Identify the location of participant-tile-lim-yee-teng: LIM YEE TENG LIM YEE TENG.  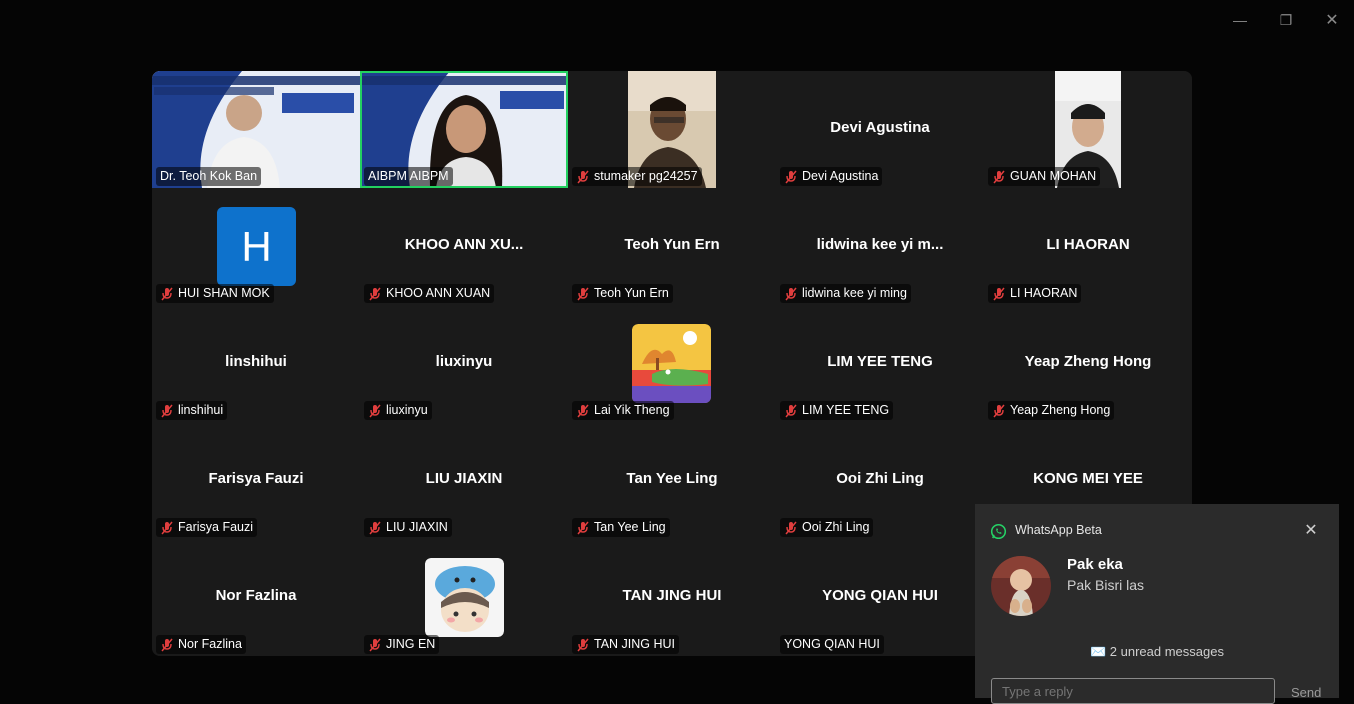
(880, 363).